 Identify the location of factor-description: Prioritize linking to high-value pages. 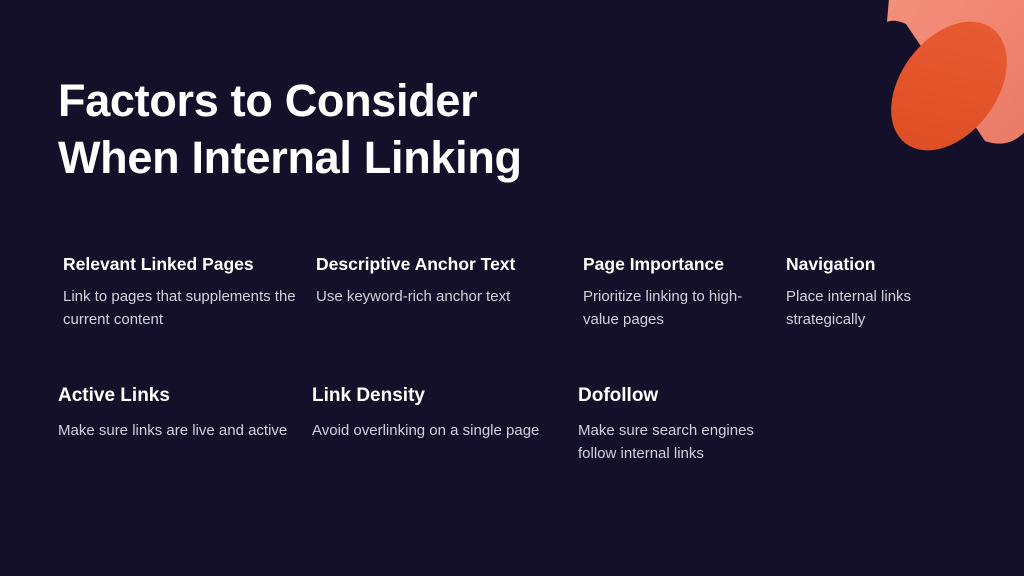
(663, 308).